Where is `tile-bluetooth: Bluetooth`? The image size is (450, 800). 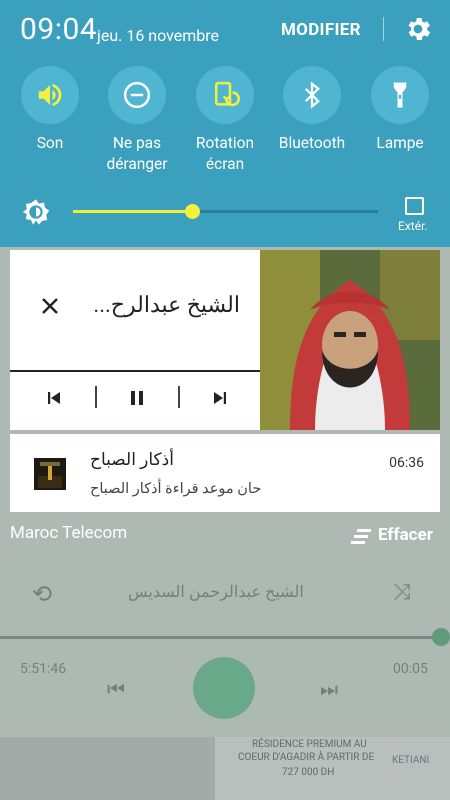
tile-bluetooth: Bluetooth is located at coordinates (312, 110).